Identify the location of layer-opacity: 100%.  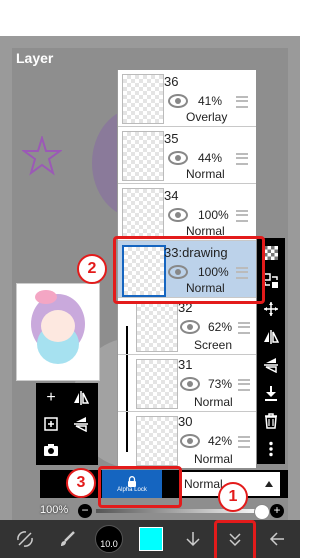
(213, 215).